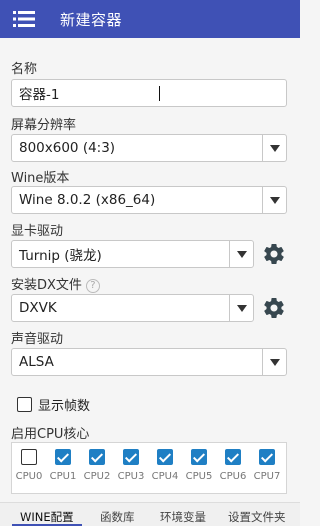 The image size is (320, 526). Describe the element at coordinates (149, 468) in the screenshot. I see `cpu-cores-panel: CPU0 CPU1 CPU2 CPU3 CPU4 CPU5 CPU6 CPU7` at that location.